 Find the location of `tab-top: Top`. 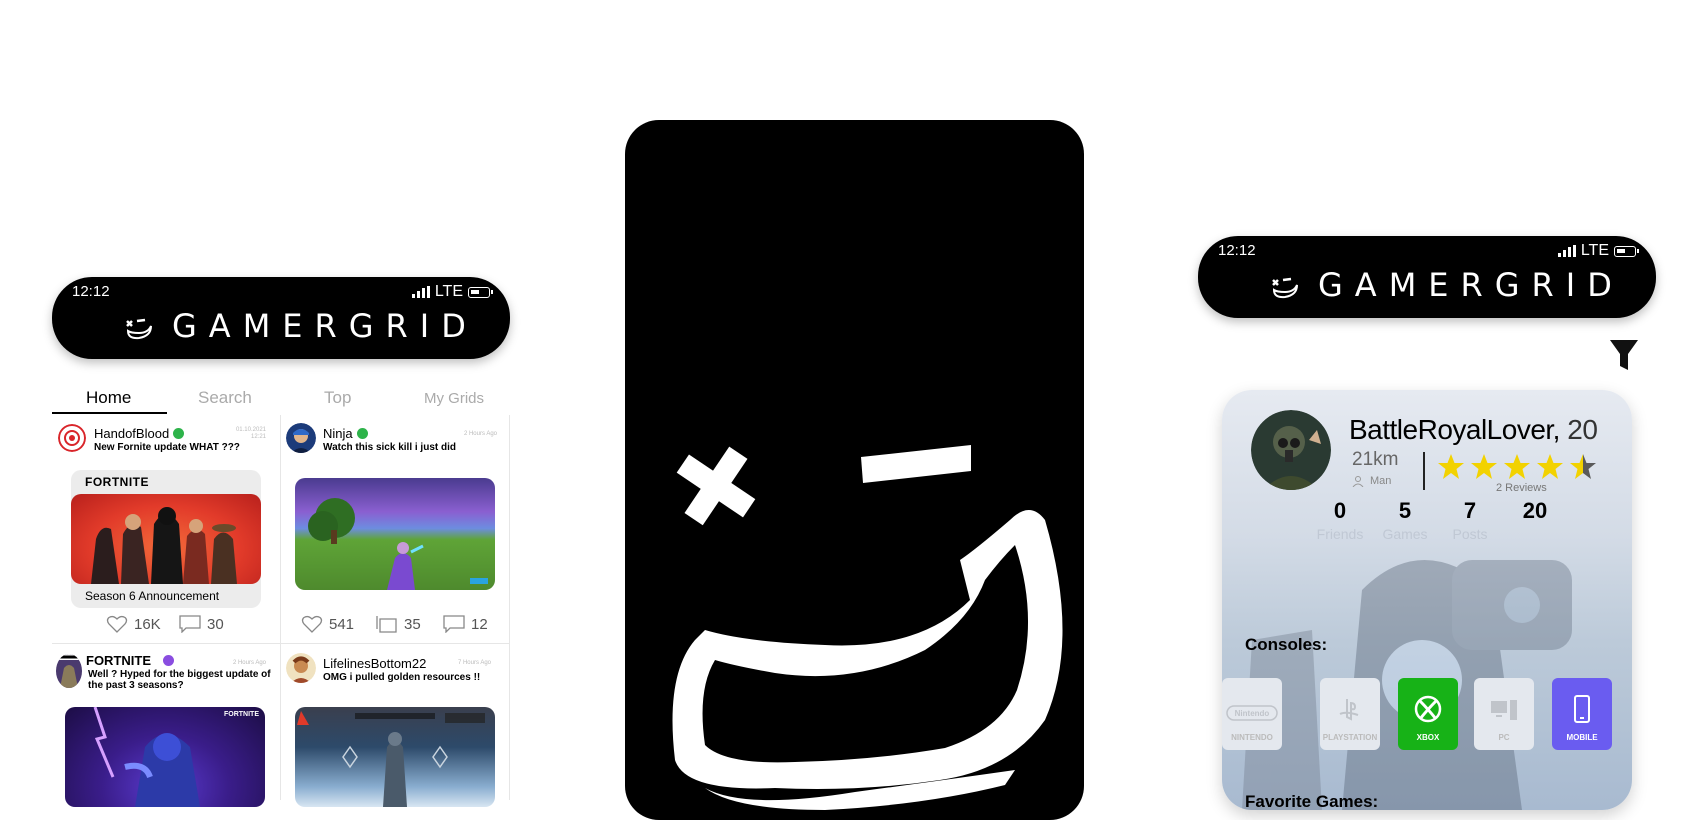

tab-top: Top is located at coordinates (337, 398).